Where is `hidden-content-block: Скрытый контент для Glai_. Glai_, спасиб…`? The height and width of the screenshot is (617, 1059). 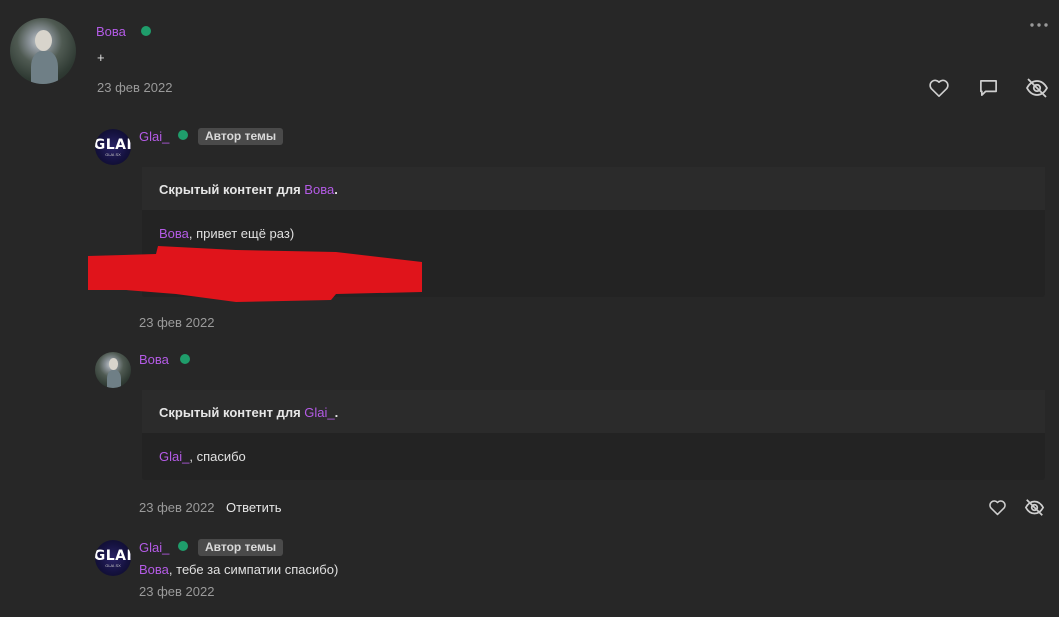
hidden-content-block: Скрытый контент для Glai_. Glai_, спасиб… is located at coordinates (593, 435).